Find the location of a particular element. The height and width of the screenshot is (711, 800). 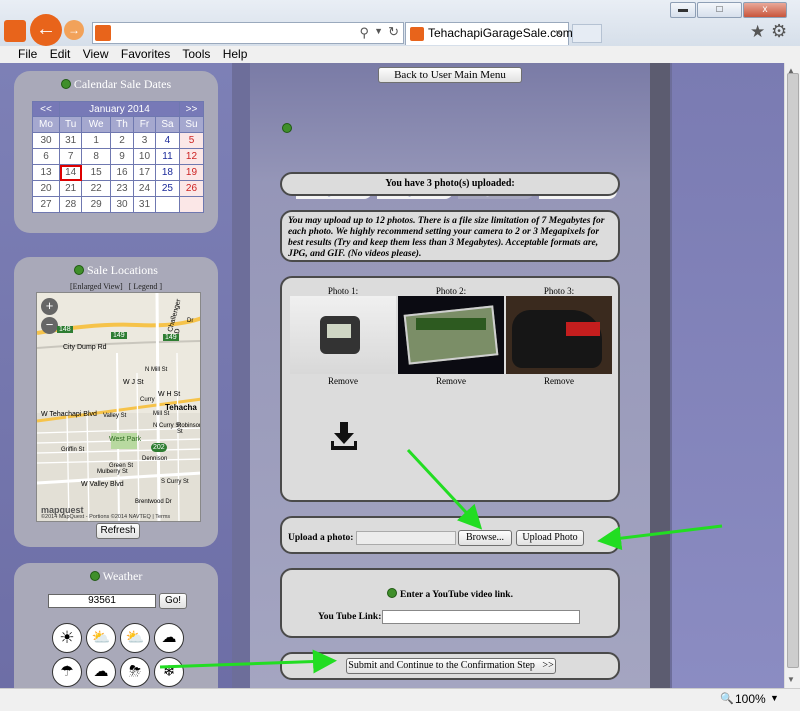

remove-photo-2-link: Remove is located at coordinates (451, 381).